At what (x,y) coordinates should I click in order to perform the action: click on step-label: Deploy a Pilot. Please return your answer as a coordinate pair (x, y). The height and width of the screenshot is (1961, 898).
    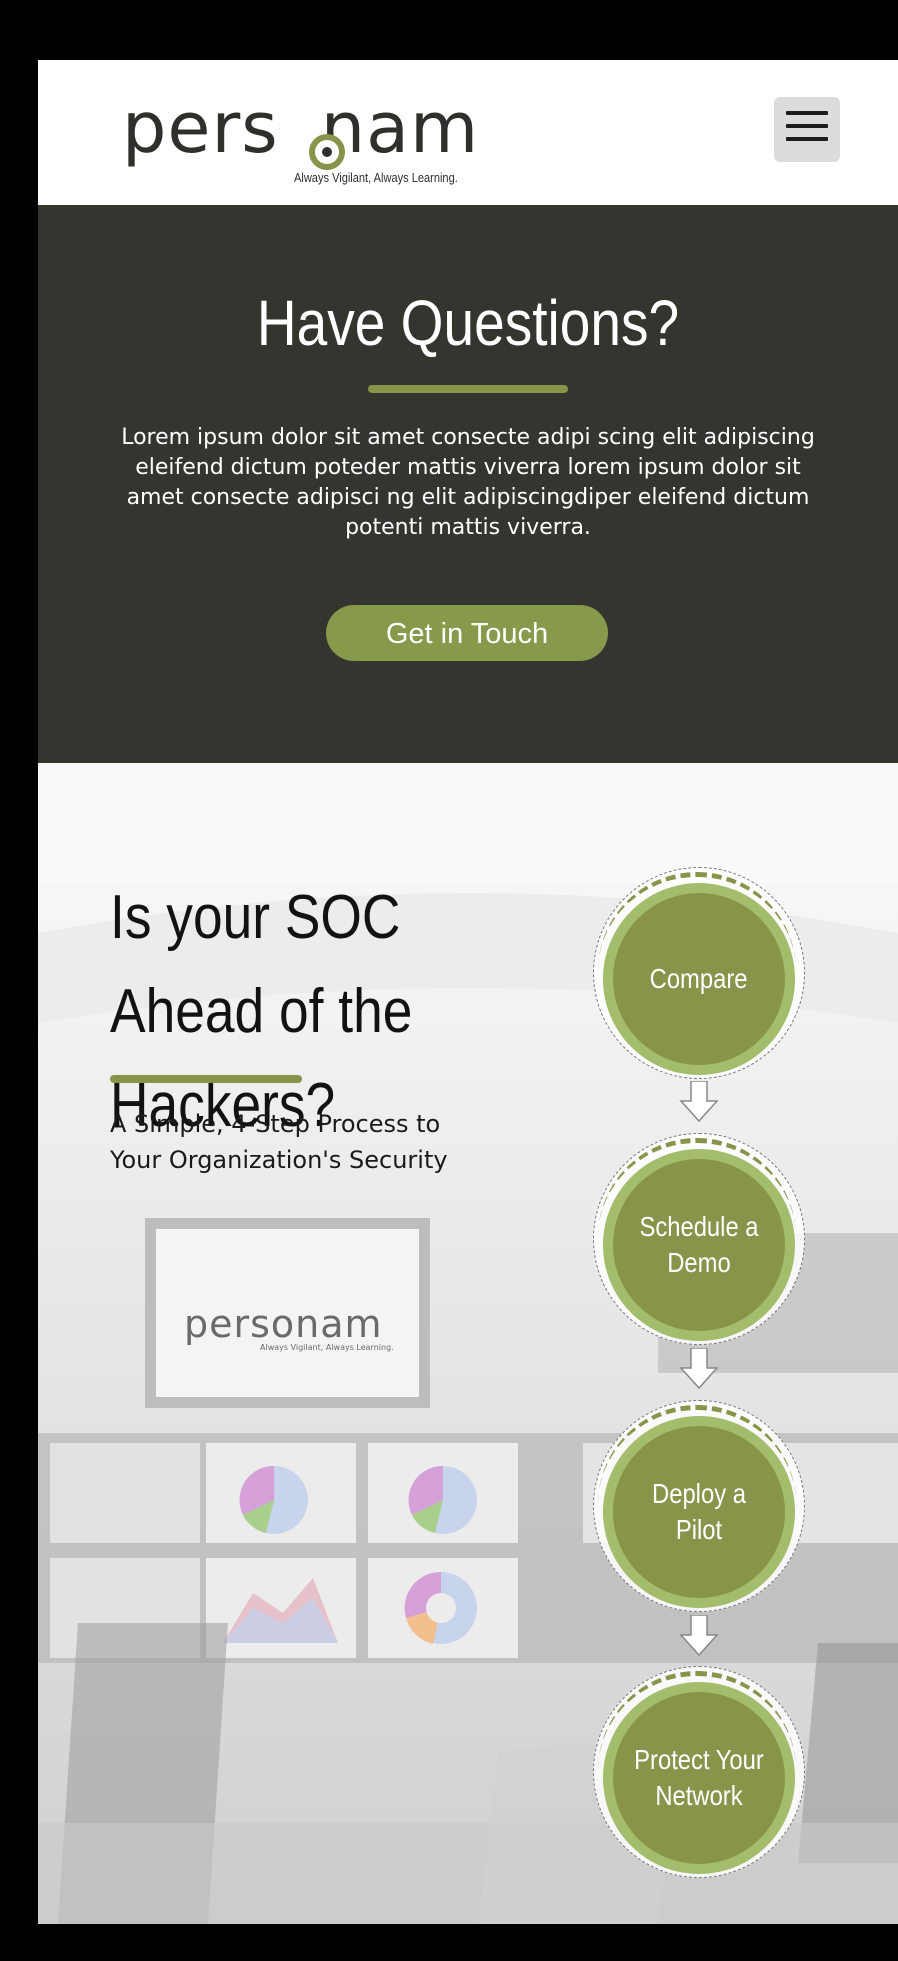
    Looking at the image, I should click on (699, 1511).